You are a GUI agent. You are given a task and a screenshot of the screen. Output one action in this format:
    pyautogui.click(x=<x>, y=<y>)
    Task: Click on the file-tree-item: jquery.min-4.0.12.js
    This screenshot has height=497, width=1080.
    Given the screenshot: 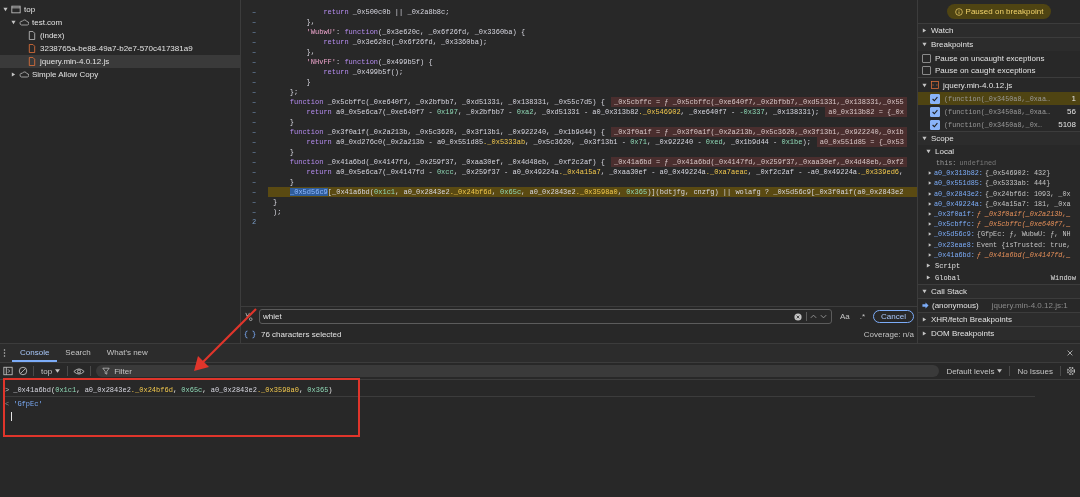 What is the action you would take?
    pyautogui.click(x=120, y=61)
    